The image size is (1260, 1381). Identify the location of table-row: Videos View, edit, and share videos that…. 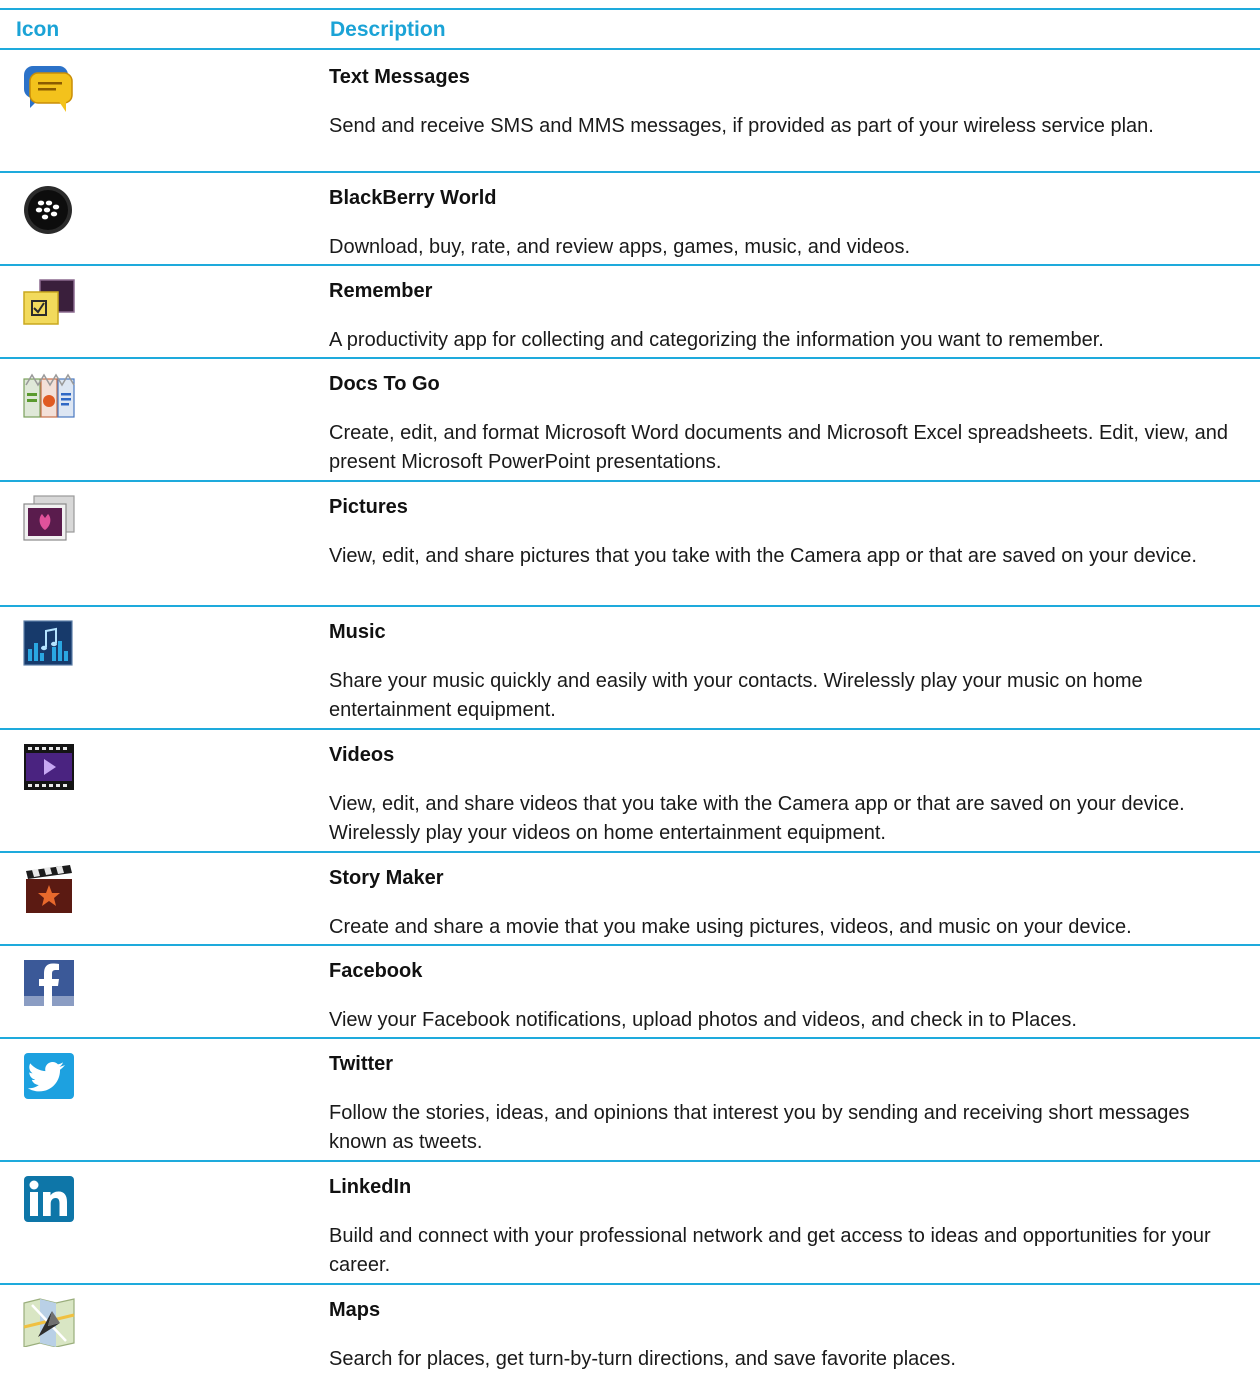
(630, 791).